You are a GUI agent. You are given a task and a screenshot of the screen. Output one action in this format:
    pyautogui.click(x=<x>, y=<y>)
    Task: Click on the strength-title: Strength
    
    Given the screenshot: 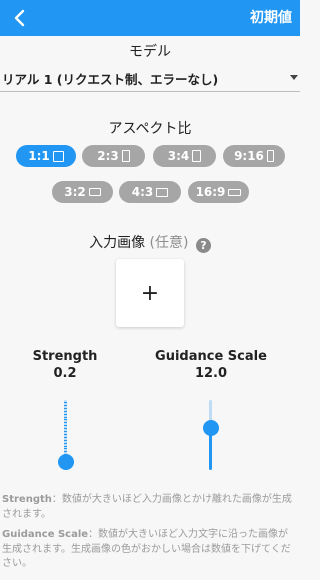 What is the action you would take?
    pyautogui.click(x=65, y=356)
    